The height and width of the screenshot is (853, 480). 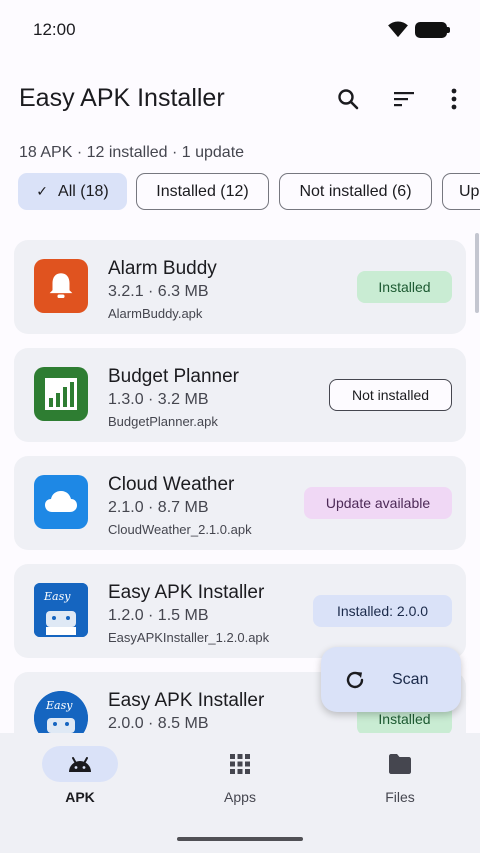 What do you see at coordinates (171, 484) in the screenshot?
I see `app-name: Cloud Weather` at bounding box center [171, 484].